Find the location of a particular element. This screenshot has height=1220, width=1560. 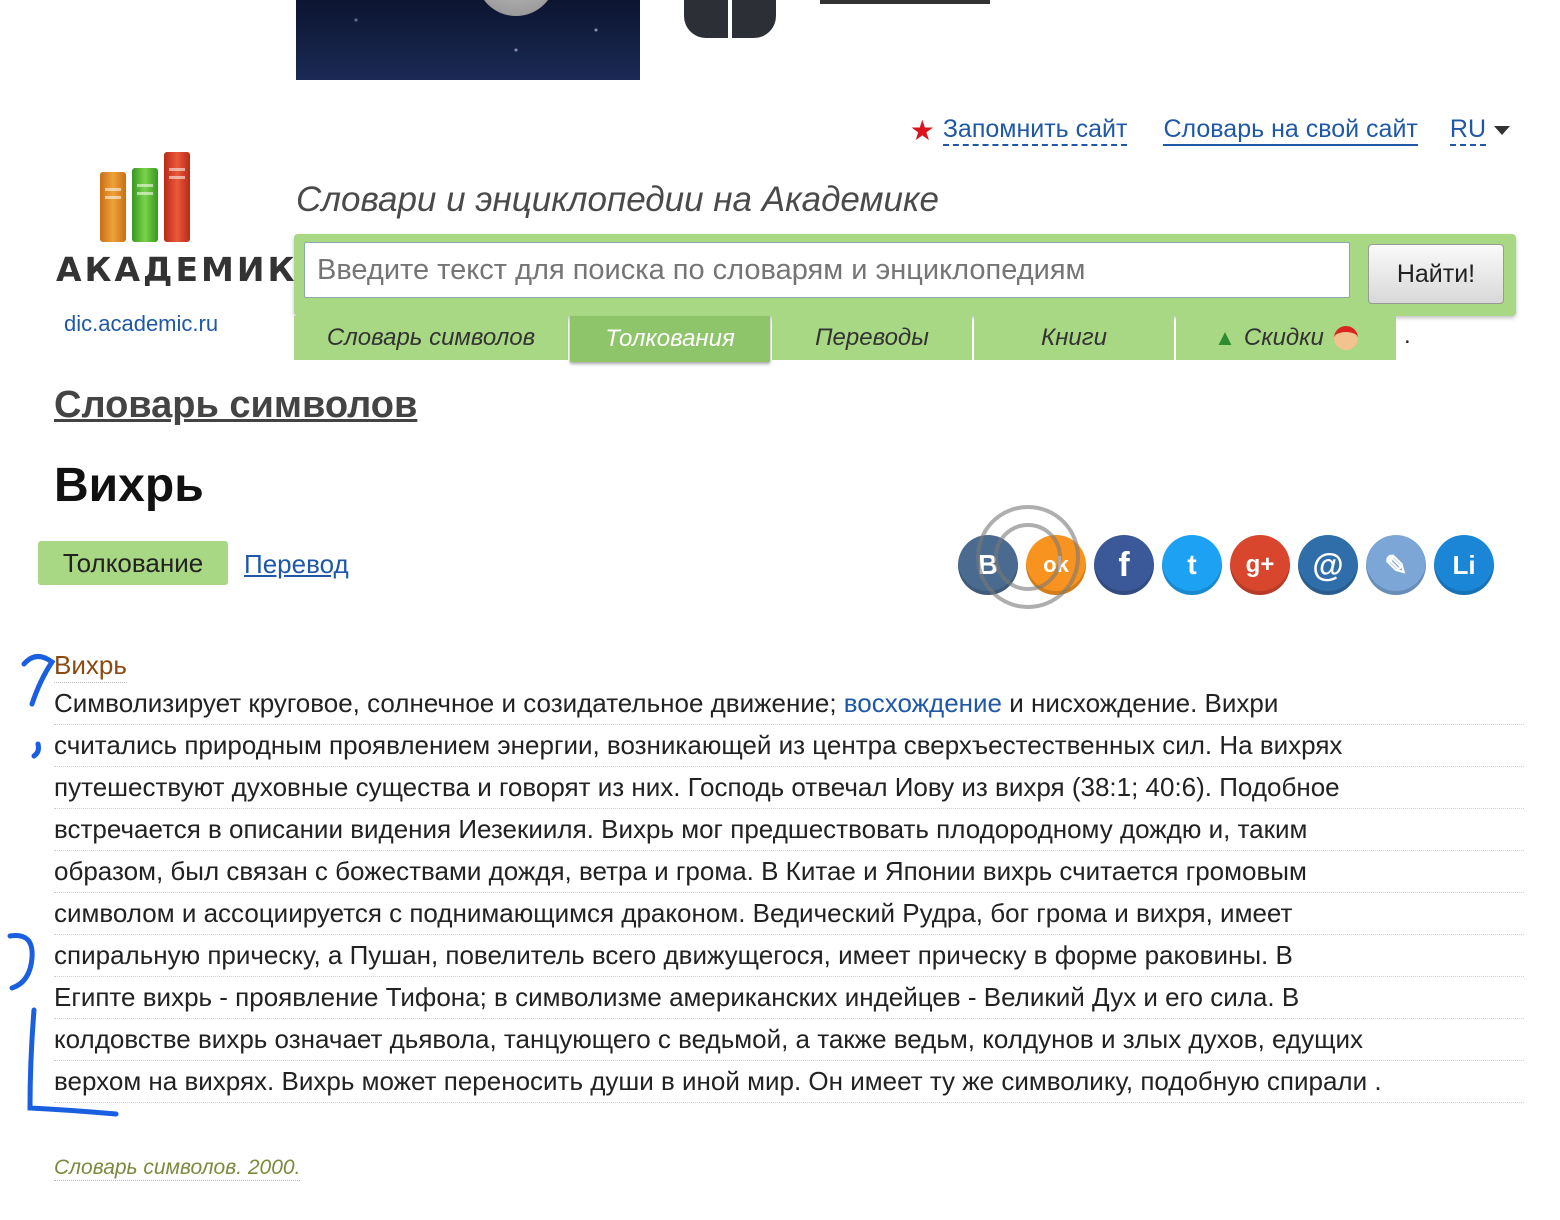

search-bar: Найти! is located at coordinates (905, 275).